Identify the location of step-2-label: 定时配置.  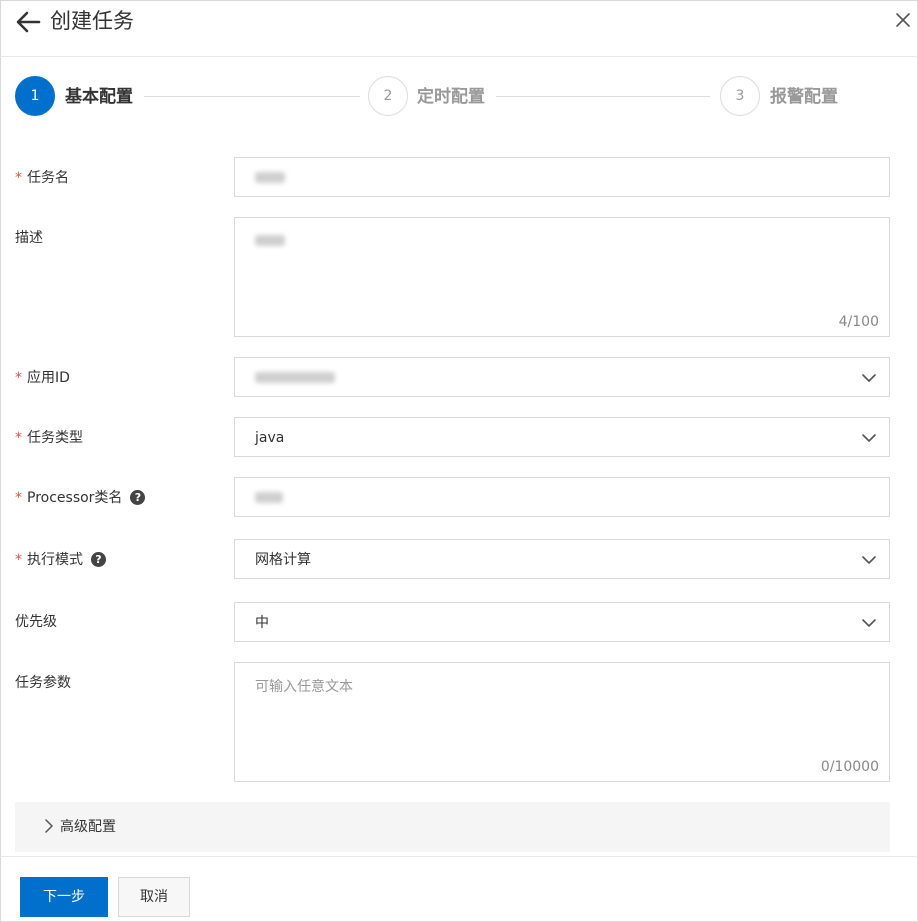
(451, 97).